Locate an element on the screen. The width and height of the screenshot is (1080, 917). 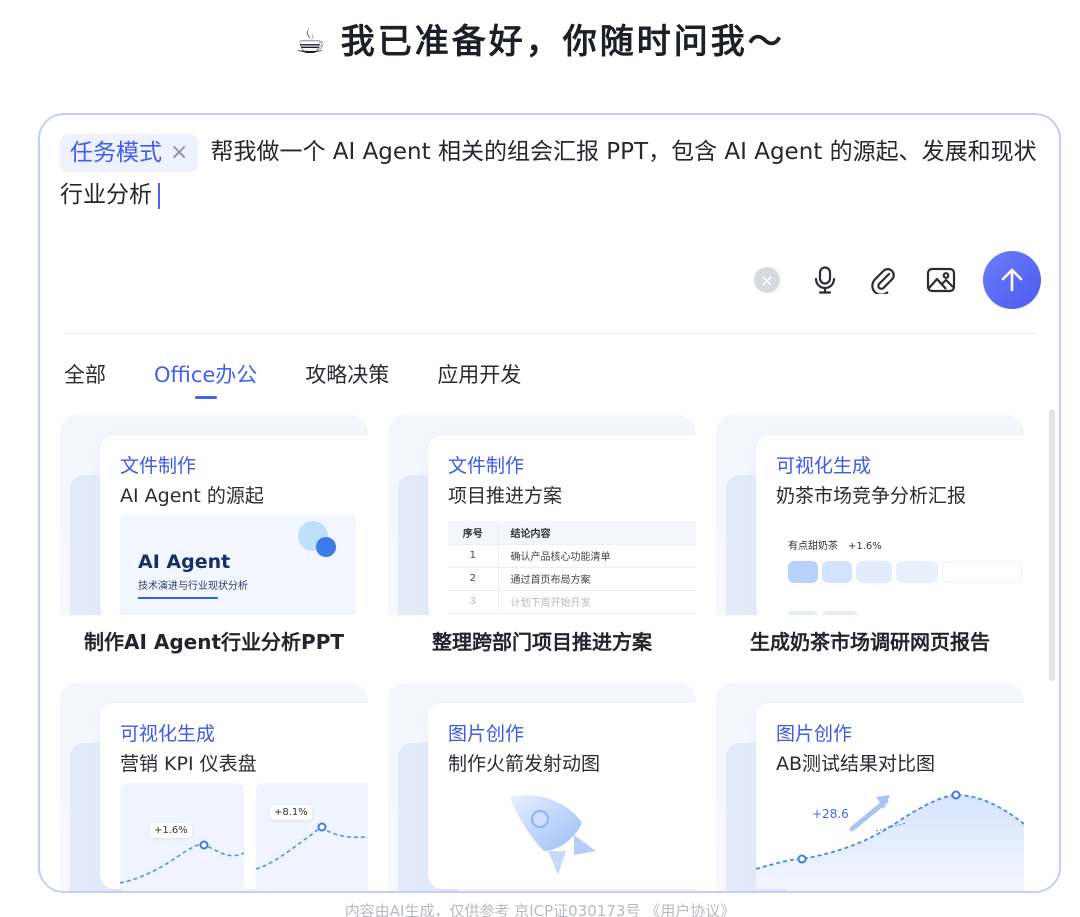
table-header: 序号 结论内容 is located at coordinates (572, 533).